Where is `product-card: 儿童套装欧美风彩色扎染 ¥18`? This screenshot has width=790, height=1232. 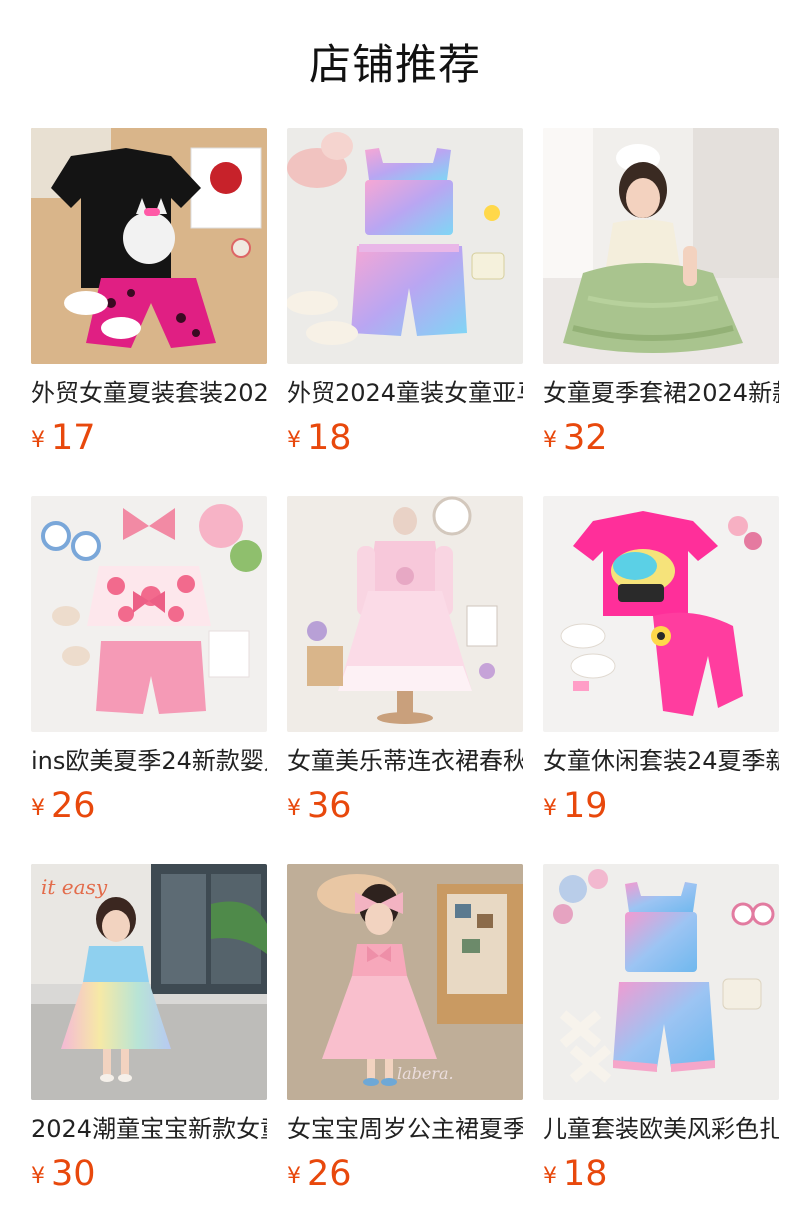 product-card: 儿童套装欧美风彩色扎染 ¥18 is located at coordinates (661, 1048).